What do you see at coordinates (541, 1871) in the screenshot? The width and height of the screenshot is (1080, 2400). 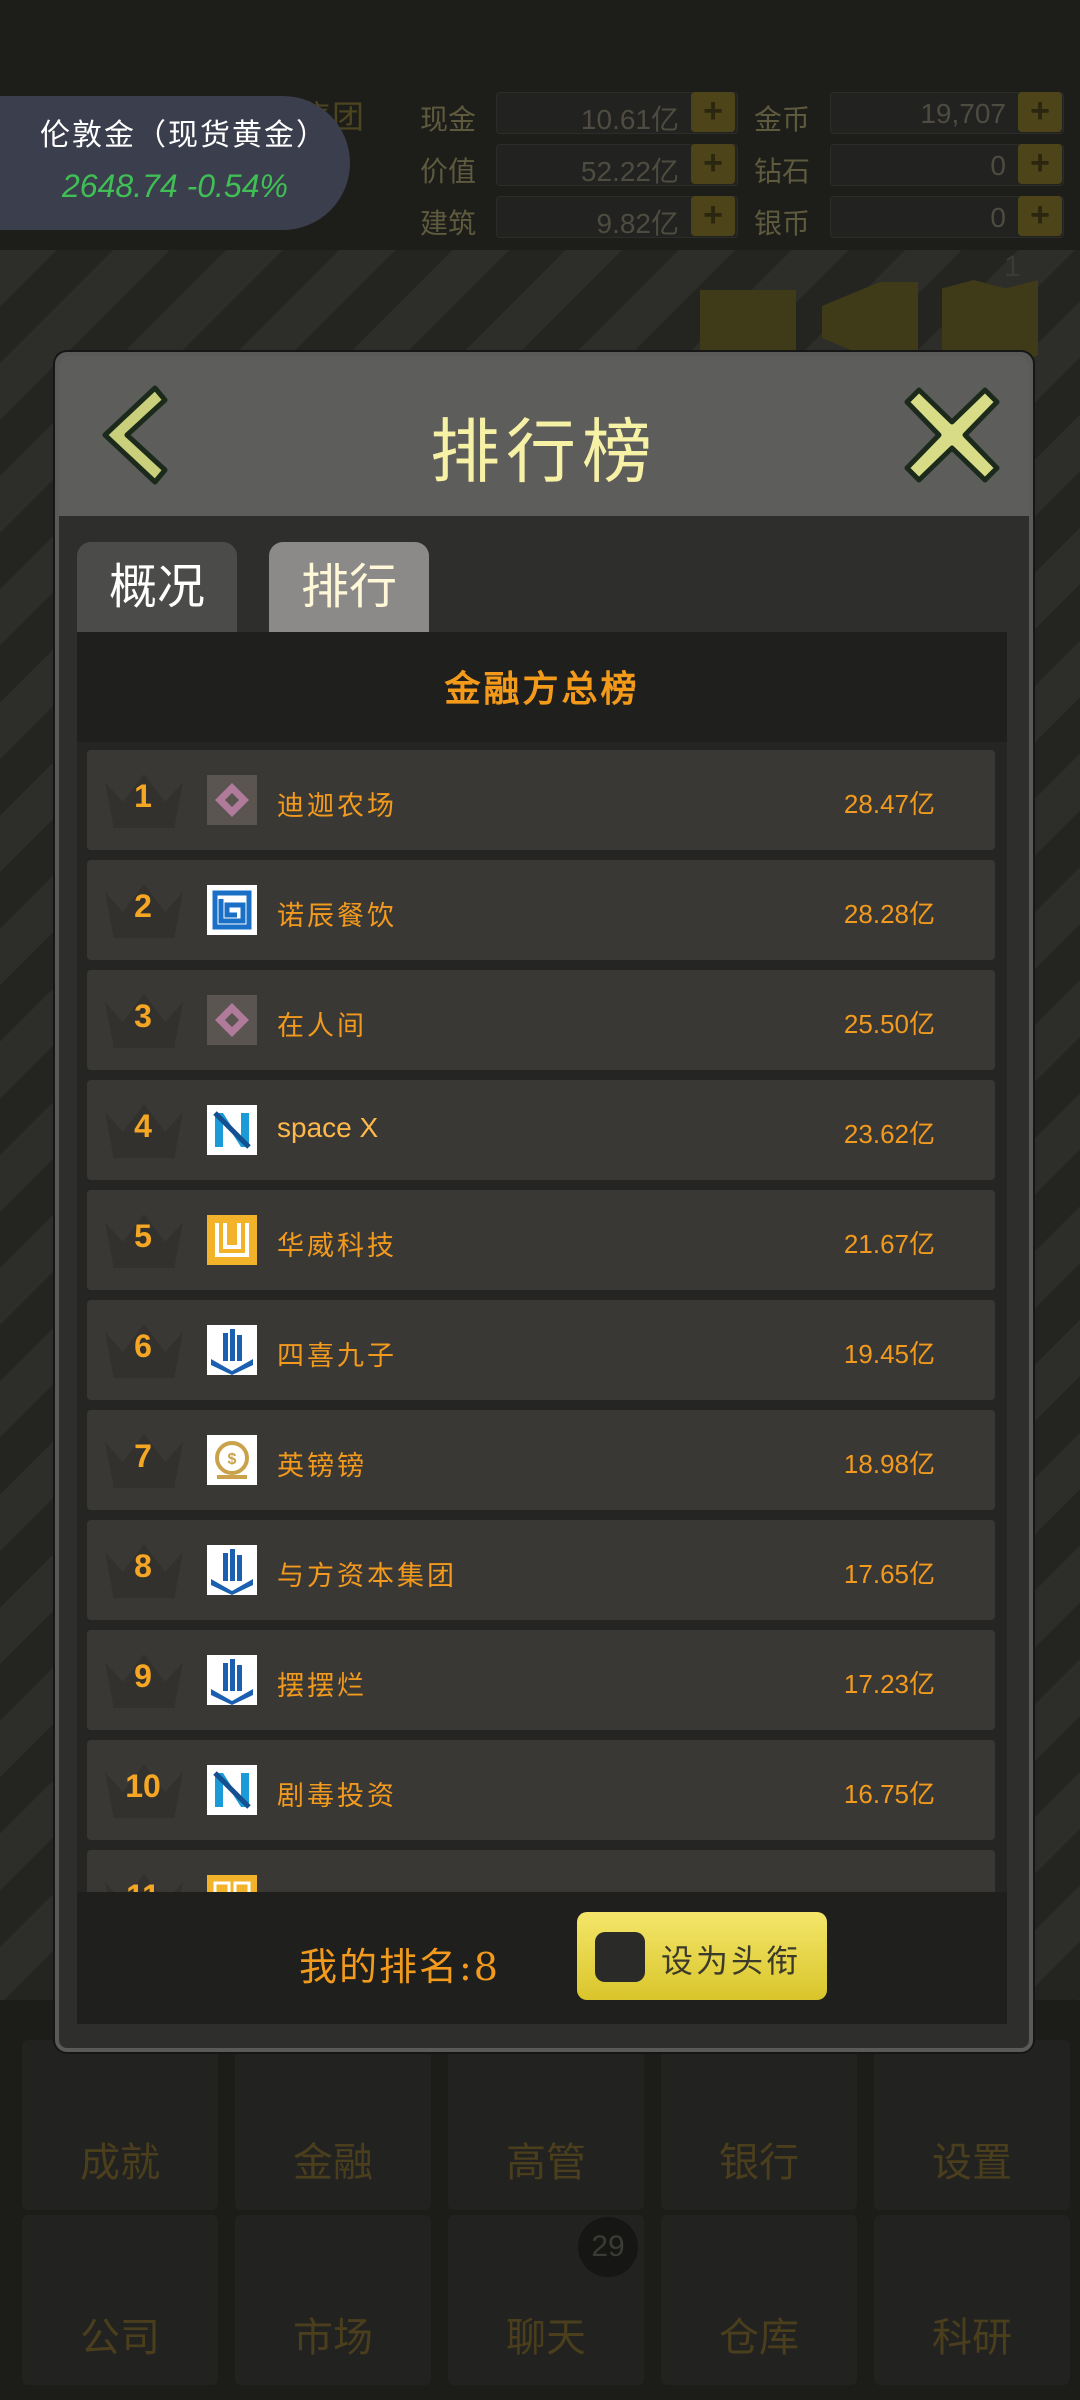 I see `ranking-row: 11` at bounding box center [541, 1871].